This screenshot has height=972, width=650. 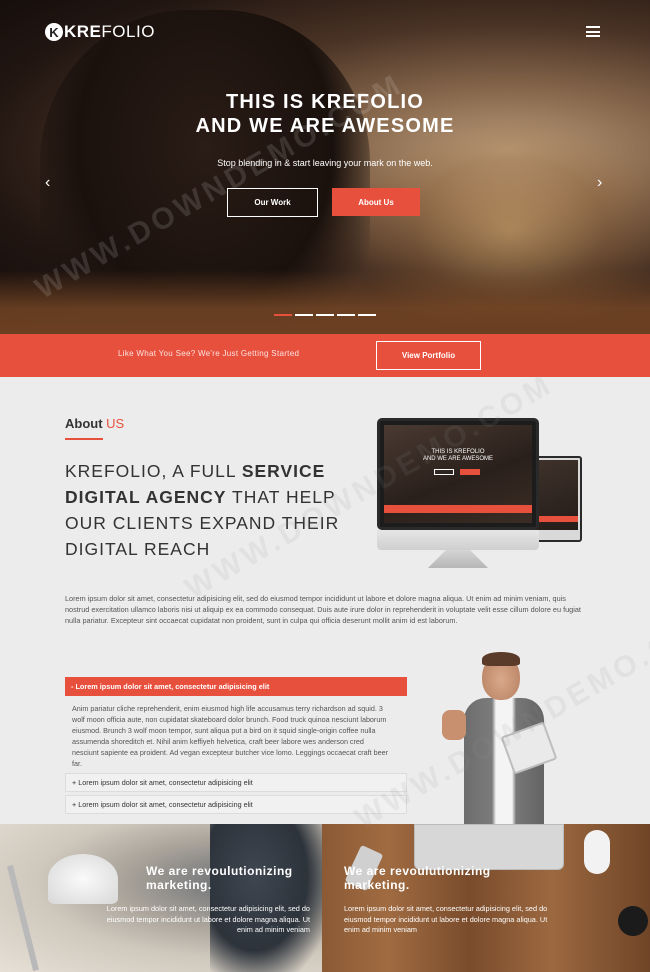 What do you see at coordinates (458, 559) in the screenshot?
I see `monitor-stand` at bounding box center [458, 559].